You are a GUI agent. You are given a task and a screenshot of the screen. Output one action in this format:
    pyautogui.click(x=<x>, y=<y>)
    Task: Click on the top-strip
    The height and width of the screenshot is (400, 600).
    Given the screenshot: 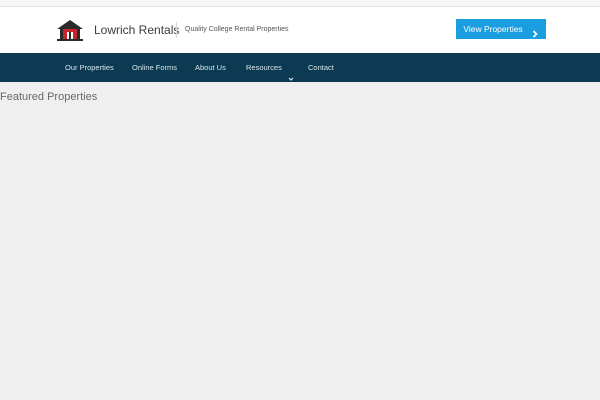 What is the action you would take?
    pyautogui.click(x=300, y=3)
    